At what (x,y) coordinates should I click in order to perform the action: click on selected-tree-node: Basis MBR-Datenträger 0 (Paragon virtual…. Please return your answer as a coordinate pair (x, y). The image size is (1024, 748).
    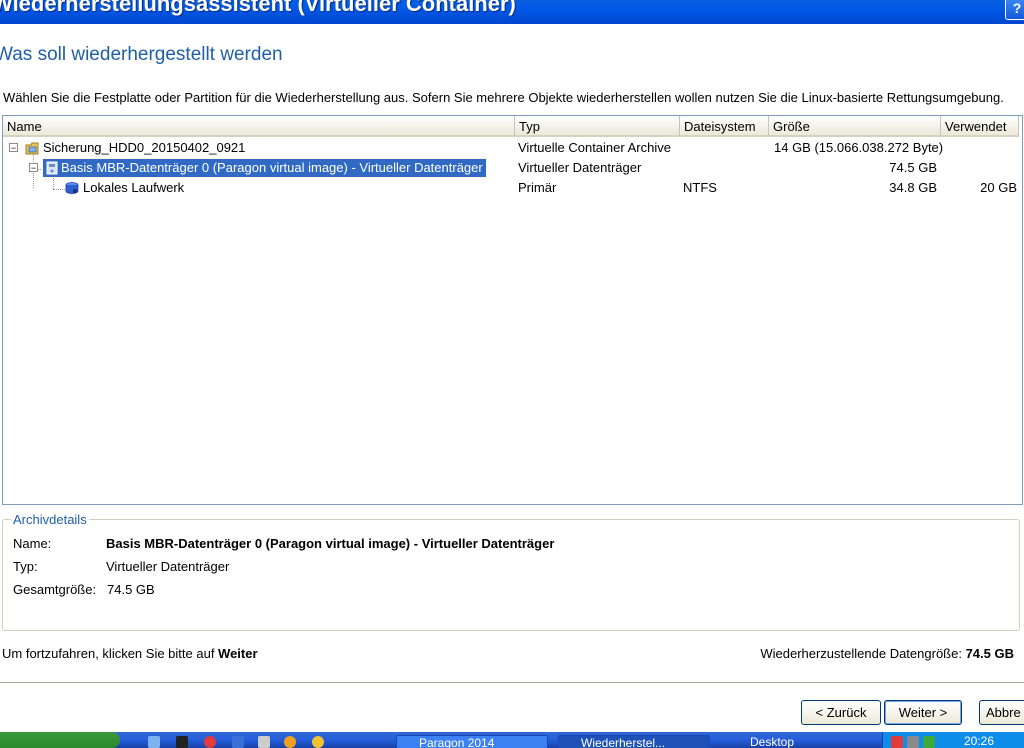
    Looking at the image, I should click on (264, 168).